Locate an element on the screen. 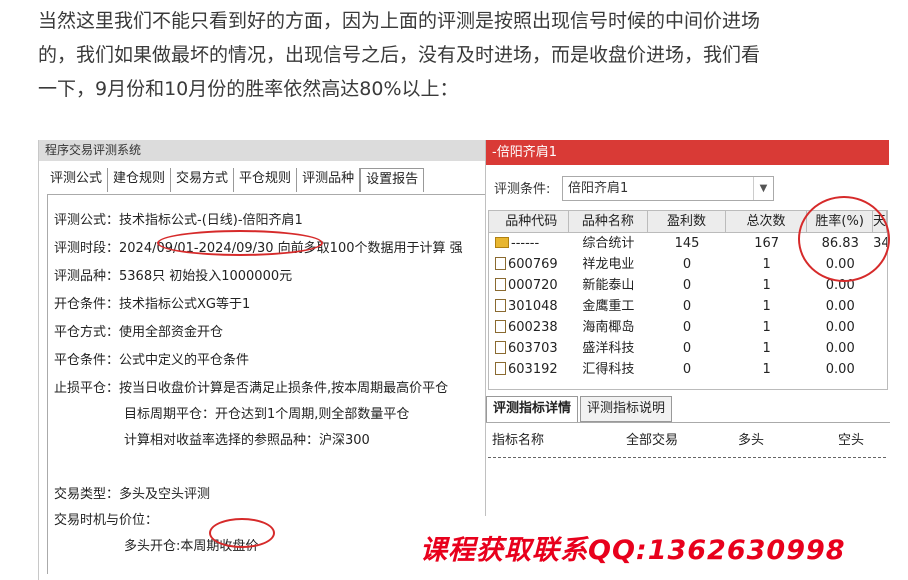 This screenshot has width=908, height=580. condition-label: 评测条件: is located at coordinates (522, 189).